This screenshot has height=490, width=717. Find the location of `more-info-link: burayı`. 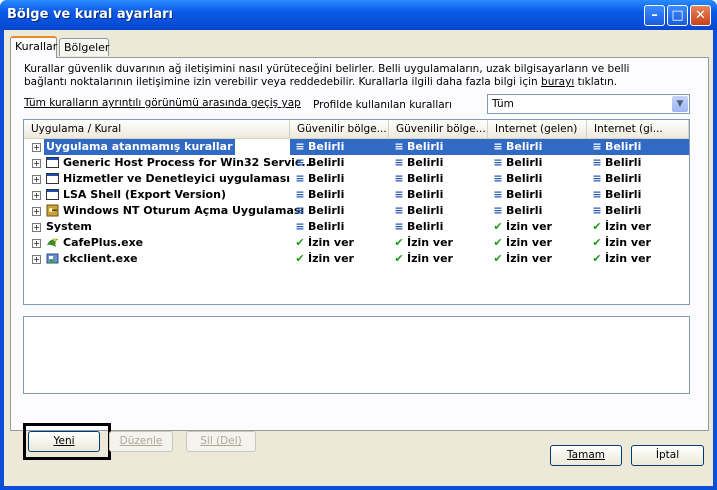

more-info-link: burayı is located at coordinates (557, 82).